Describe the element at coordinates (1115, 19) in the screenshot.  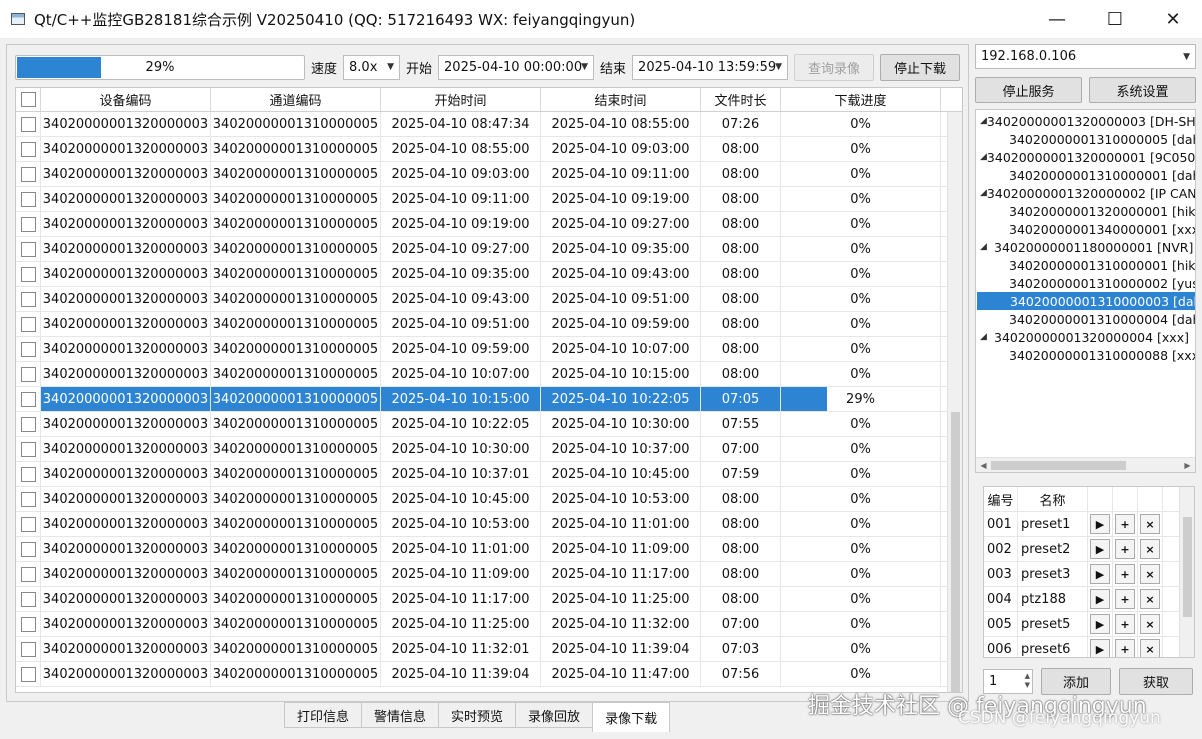
I see `maximize-button: ☐` at that location.